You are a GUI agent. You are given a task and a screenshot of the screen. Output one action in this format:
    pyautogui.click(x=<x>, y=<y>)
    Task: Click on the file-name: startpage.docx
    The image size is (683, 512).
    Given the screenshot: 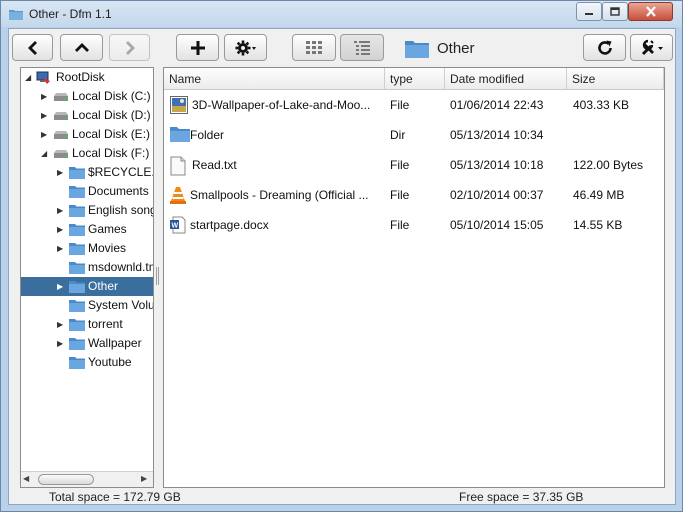 What is the action you would take?
    pyautogui.click(x=229, y=225)
    